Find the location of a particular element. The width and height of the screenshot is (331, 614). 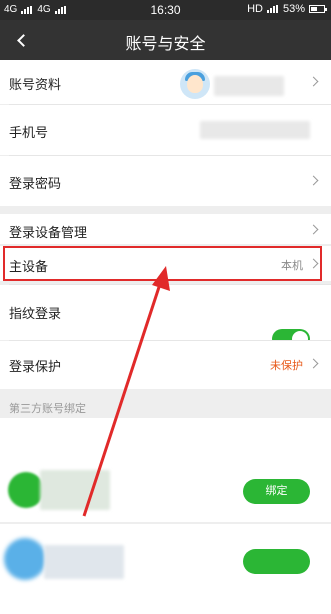

row-login-password: 登录密码 is located at coordinates (165, 181).